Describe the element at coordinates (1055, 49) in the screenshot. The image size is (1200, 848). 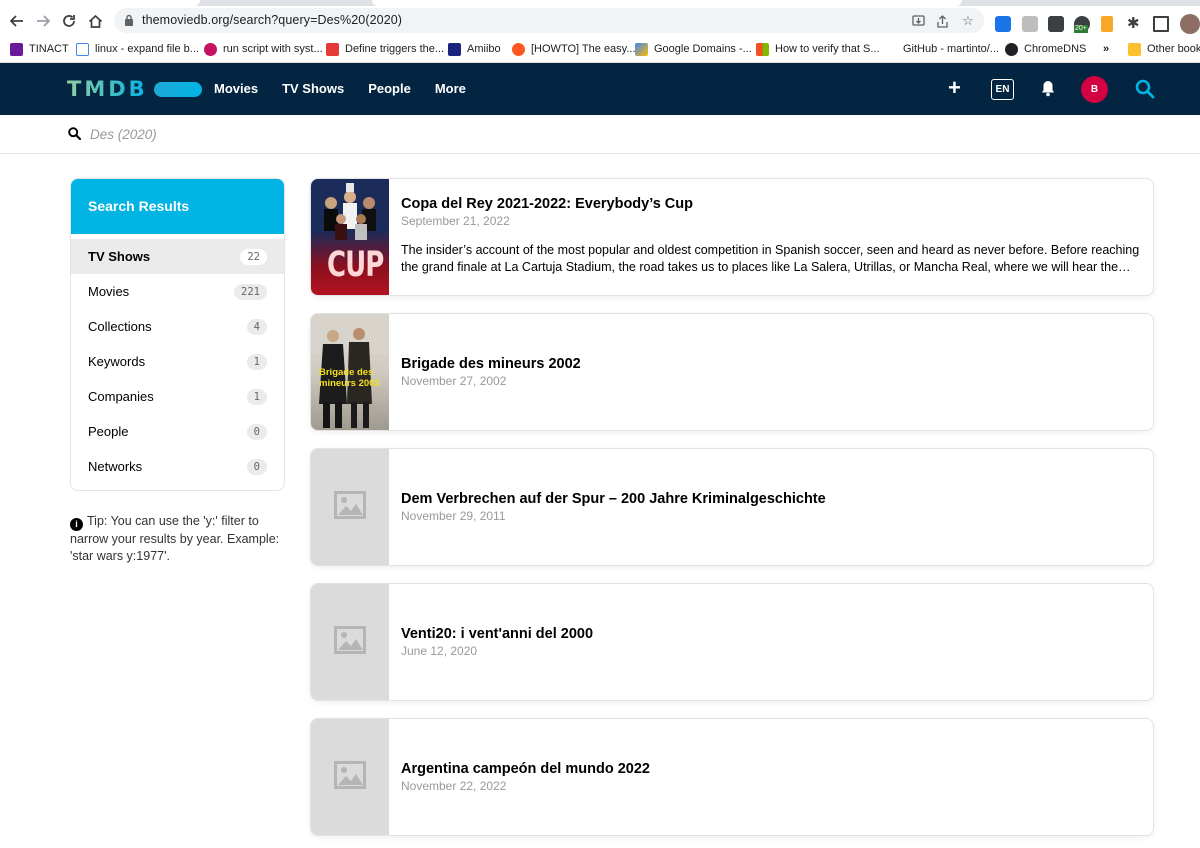
I see `bookmark-label: ChromeDNS` at that location.